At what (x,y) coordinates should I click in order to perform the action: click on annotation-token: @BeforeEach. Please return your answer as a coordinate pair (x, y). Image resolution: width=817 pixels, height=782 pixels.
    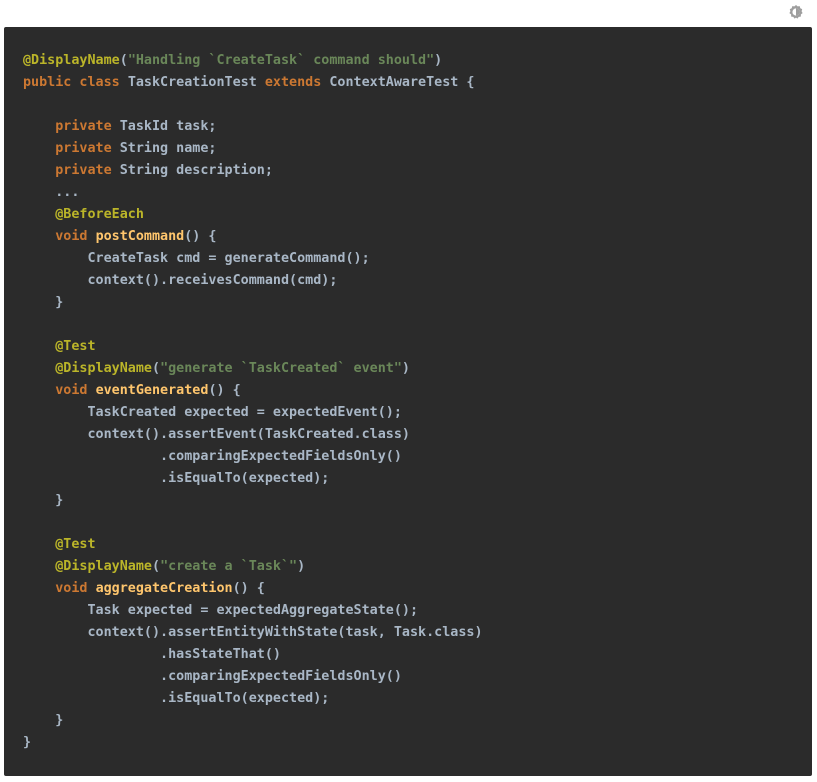
    Looking at the image, I should click on (99, 214).